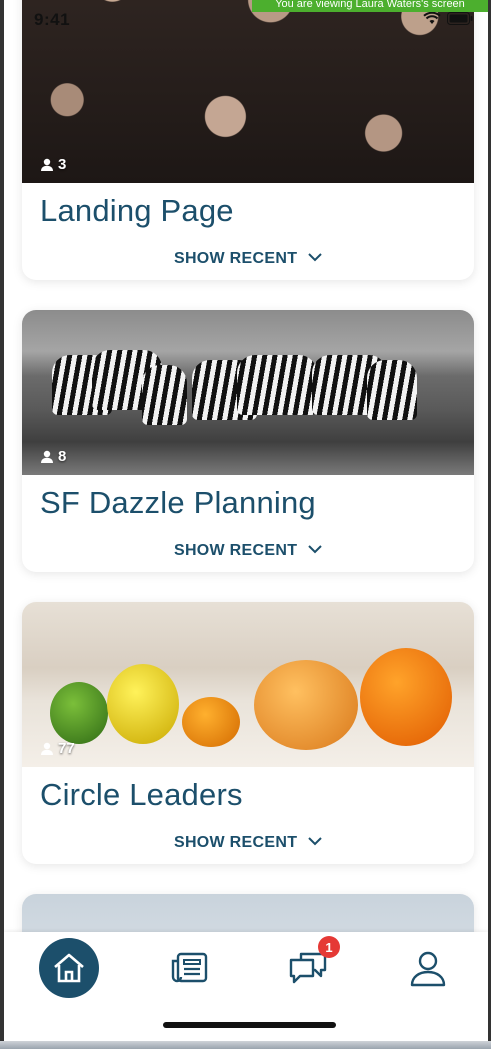  What do you see at coordinates (370, 6) in the screenshot?
I see `screen-share-banner: You are viewing Laura Waters's screen` at bounding box center [370, 6].